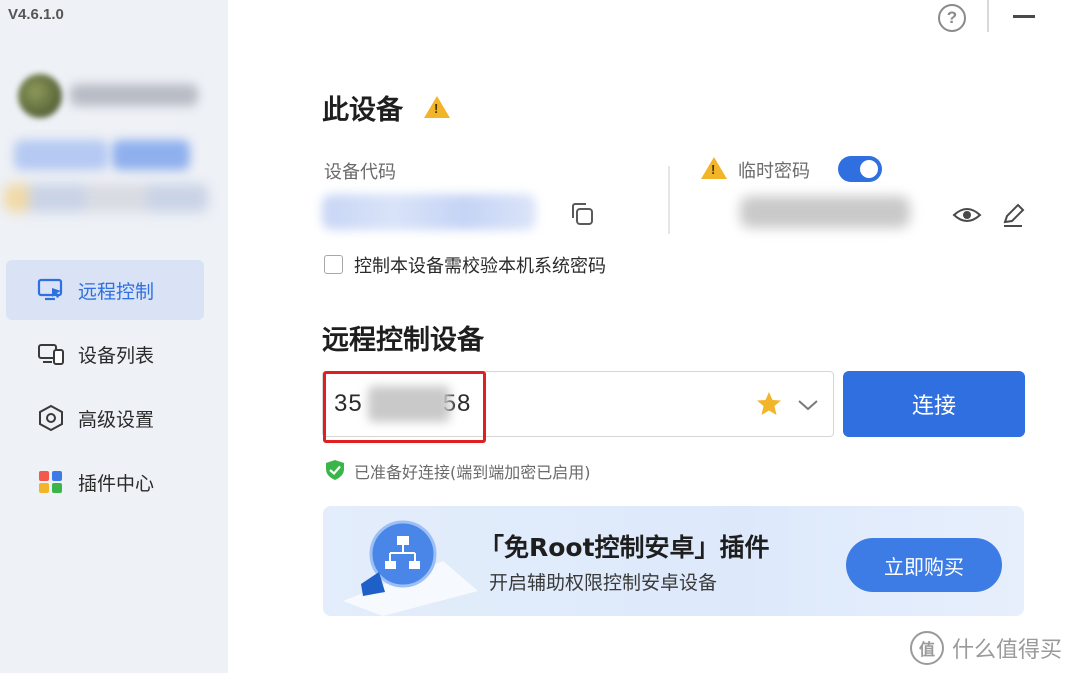  What do you see at coordinates (624, 547) in the screenshot?
I see `banner-title: 「免Root控制安卓」插件` at bounding box center [624, 547].